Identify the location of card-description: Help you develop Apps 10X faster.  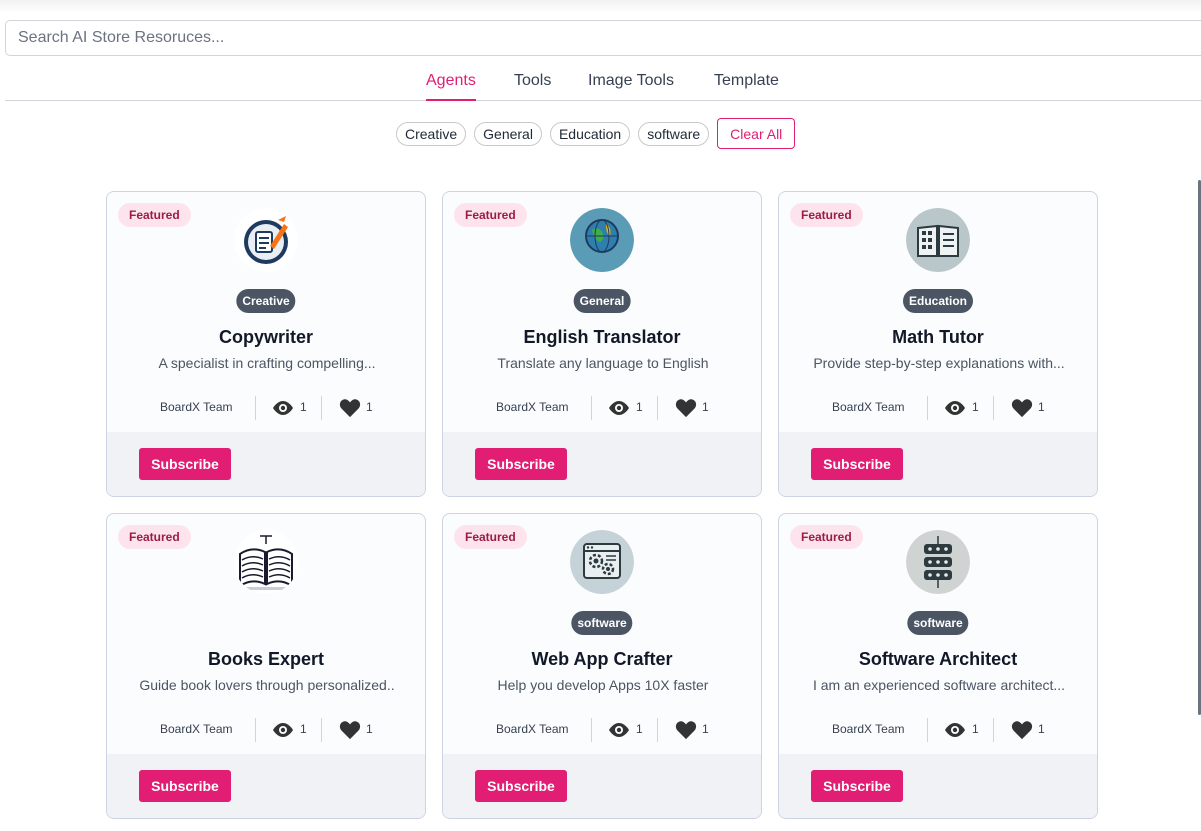
(603, 685).